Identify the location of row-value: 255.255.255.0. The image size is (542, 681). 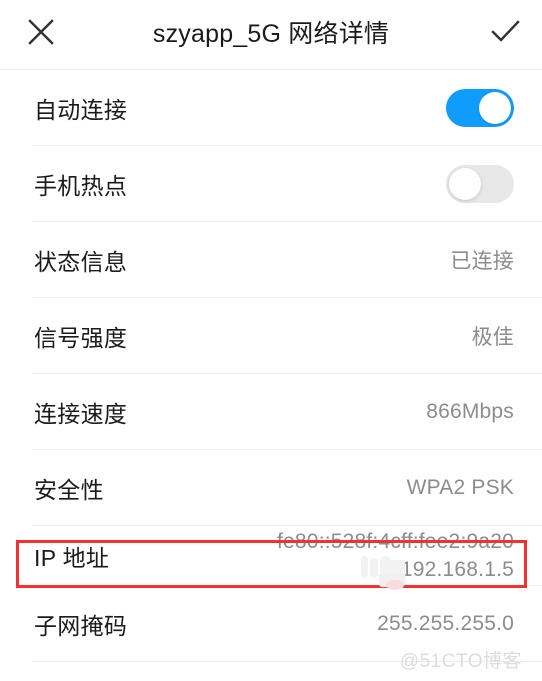
(445, 623).